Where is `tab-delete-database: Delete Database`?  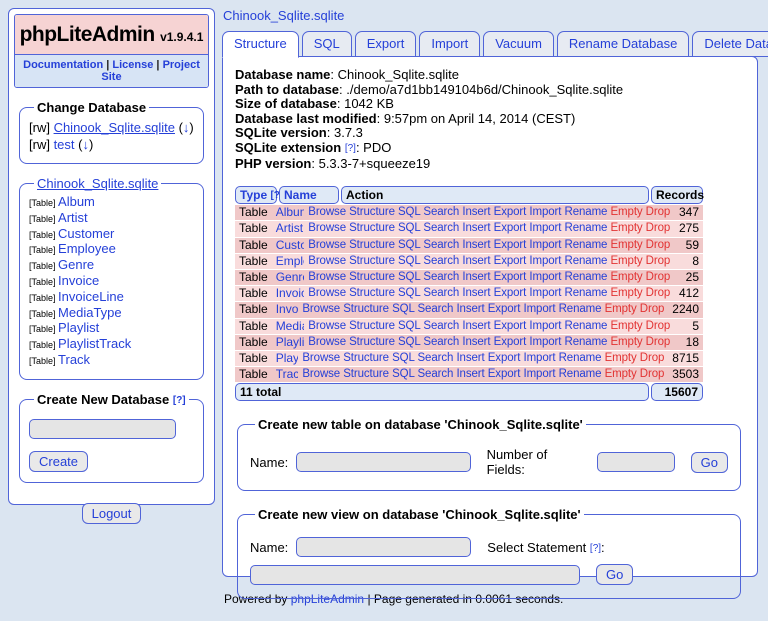 tab-delete-database: Delete Database is located at coordinates (730, 44).